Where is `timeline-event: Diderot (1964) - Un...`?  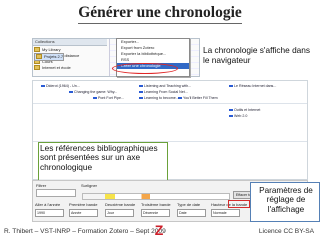 timeline-event: Diderot (1964) - Un... is located at coordinates (60, 86).